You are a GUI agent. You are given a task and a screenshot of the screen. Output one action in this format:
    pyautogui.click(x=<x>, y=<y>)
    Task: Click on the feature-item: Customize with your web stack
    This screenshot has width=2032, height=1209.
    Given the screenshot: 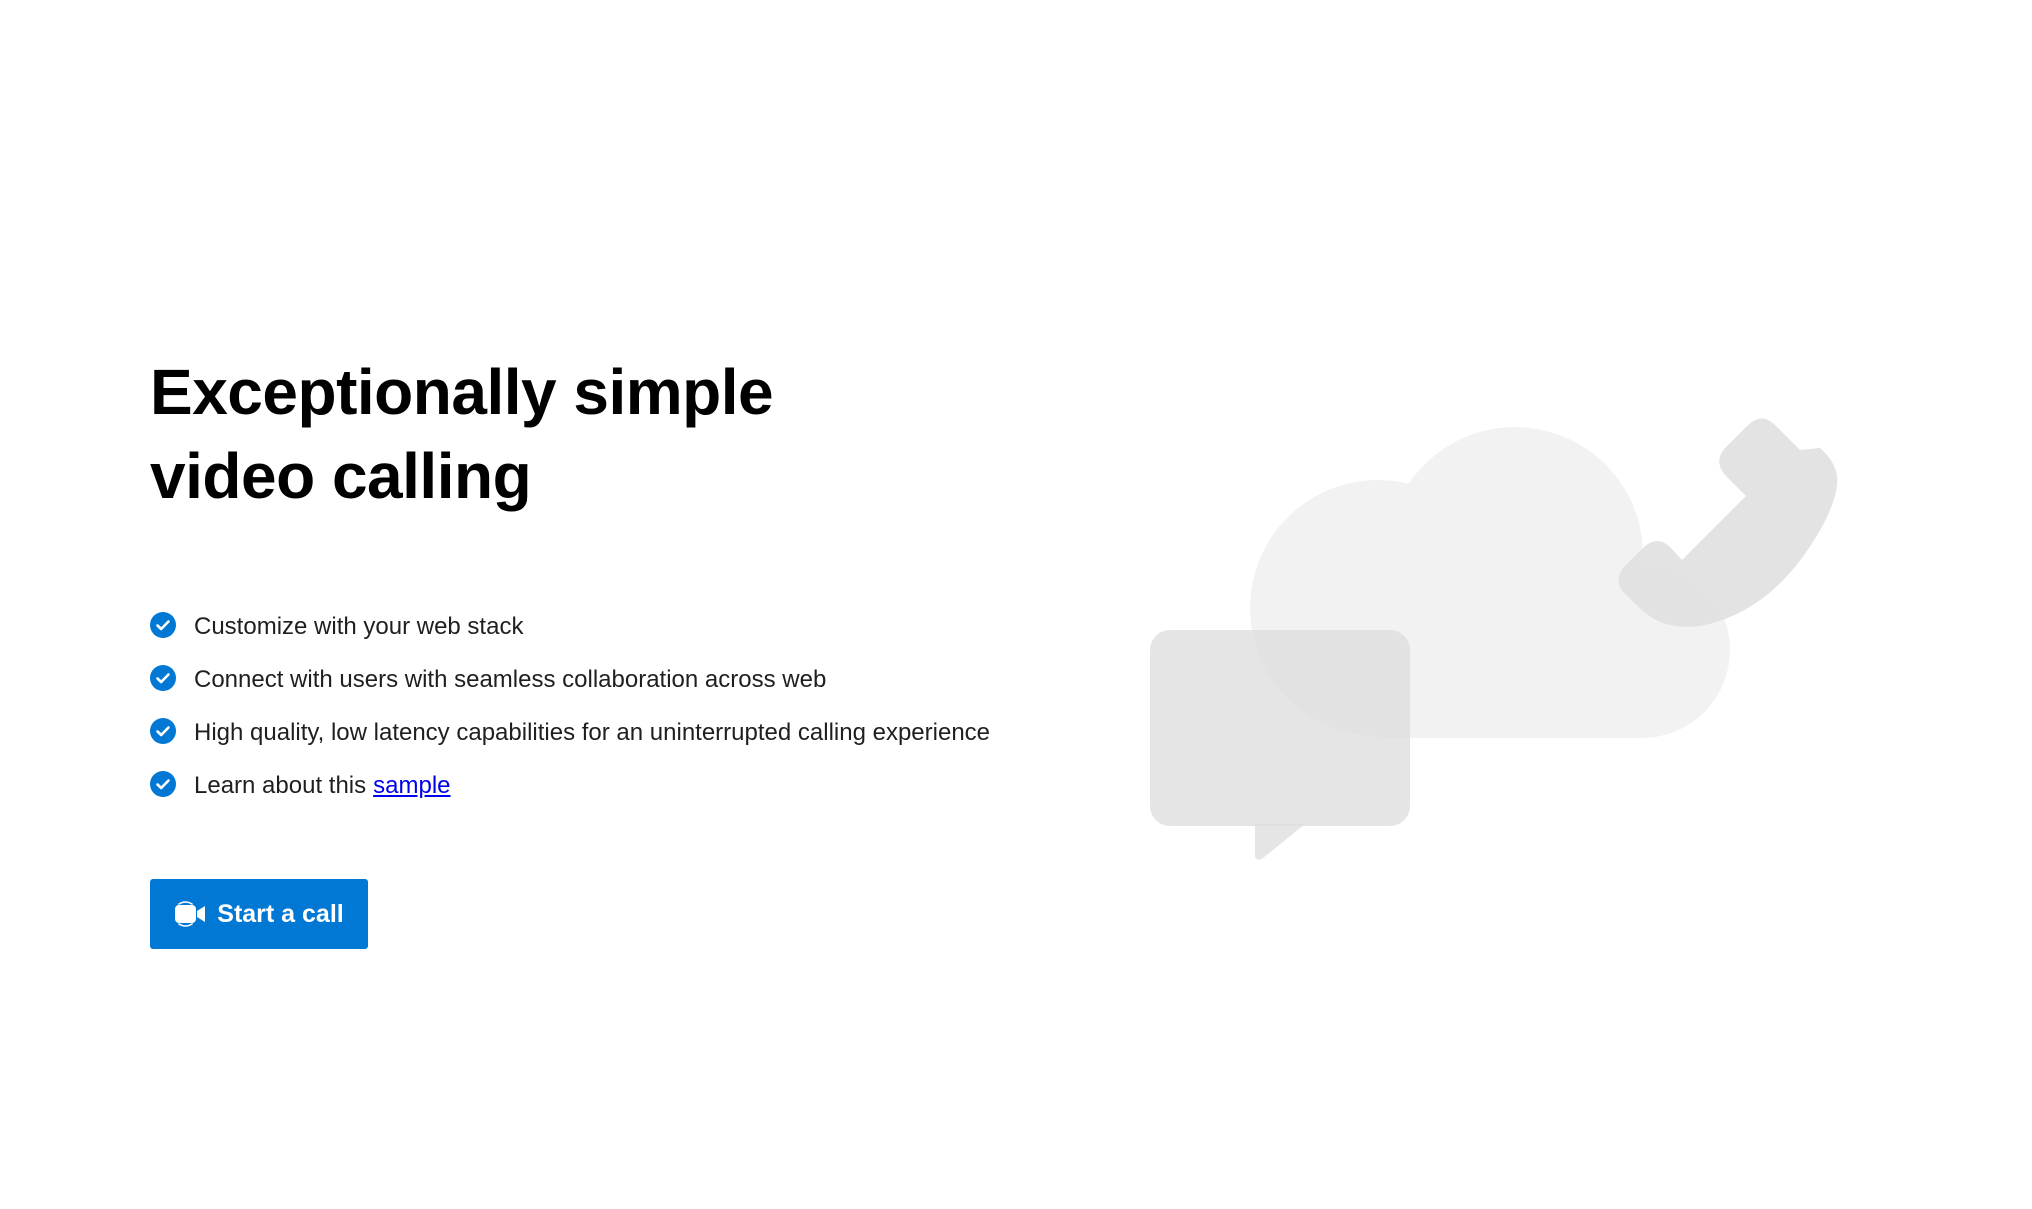 What is the action you would take?
    pyautogui.click(x=625, y=626)
    